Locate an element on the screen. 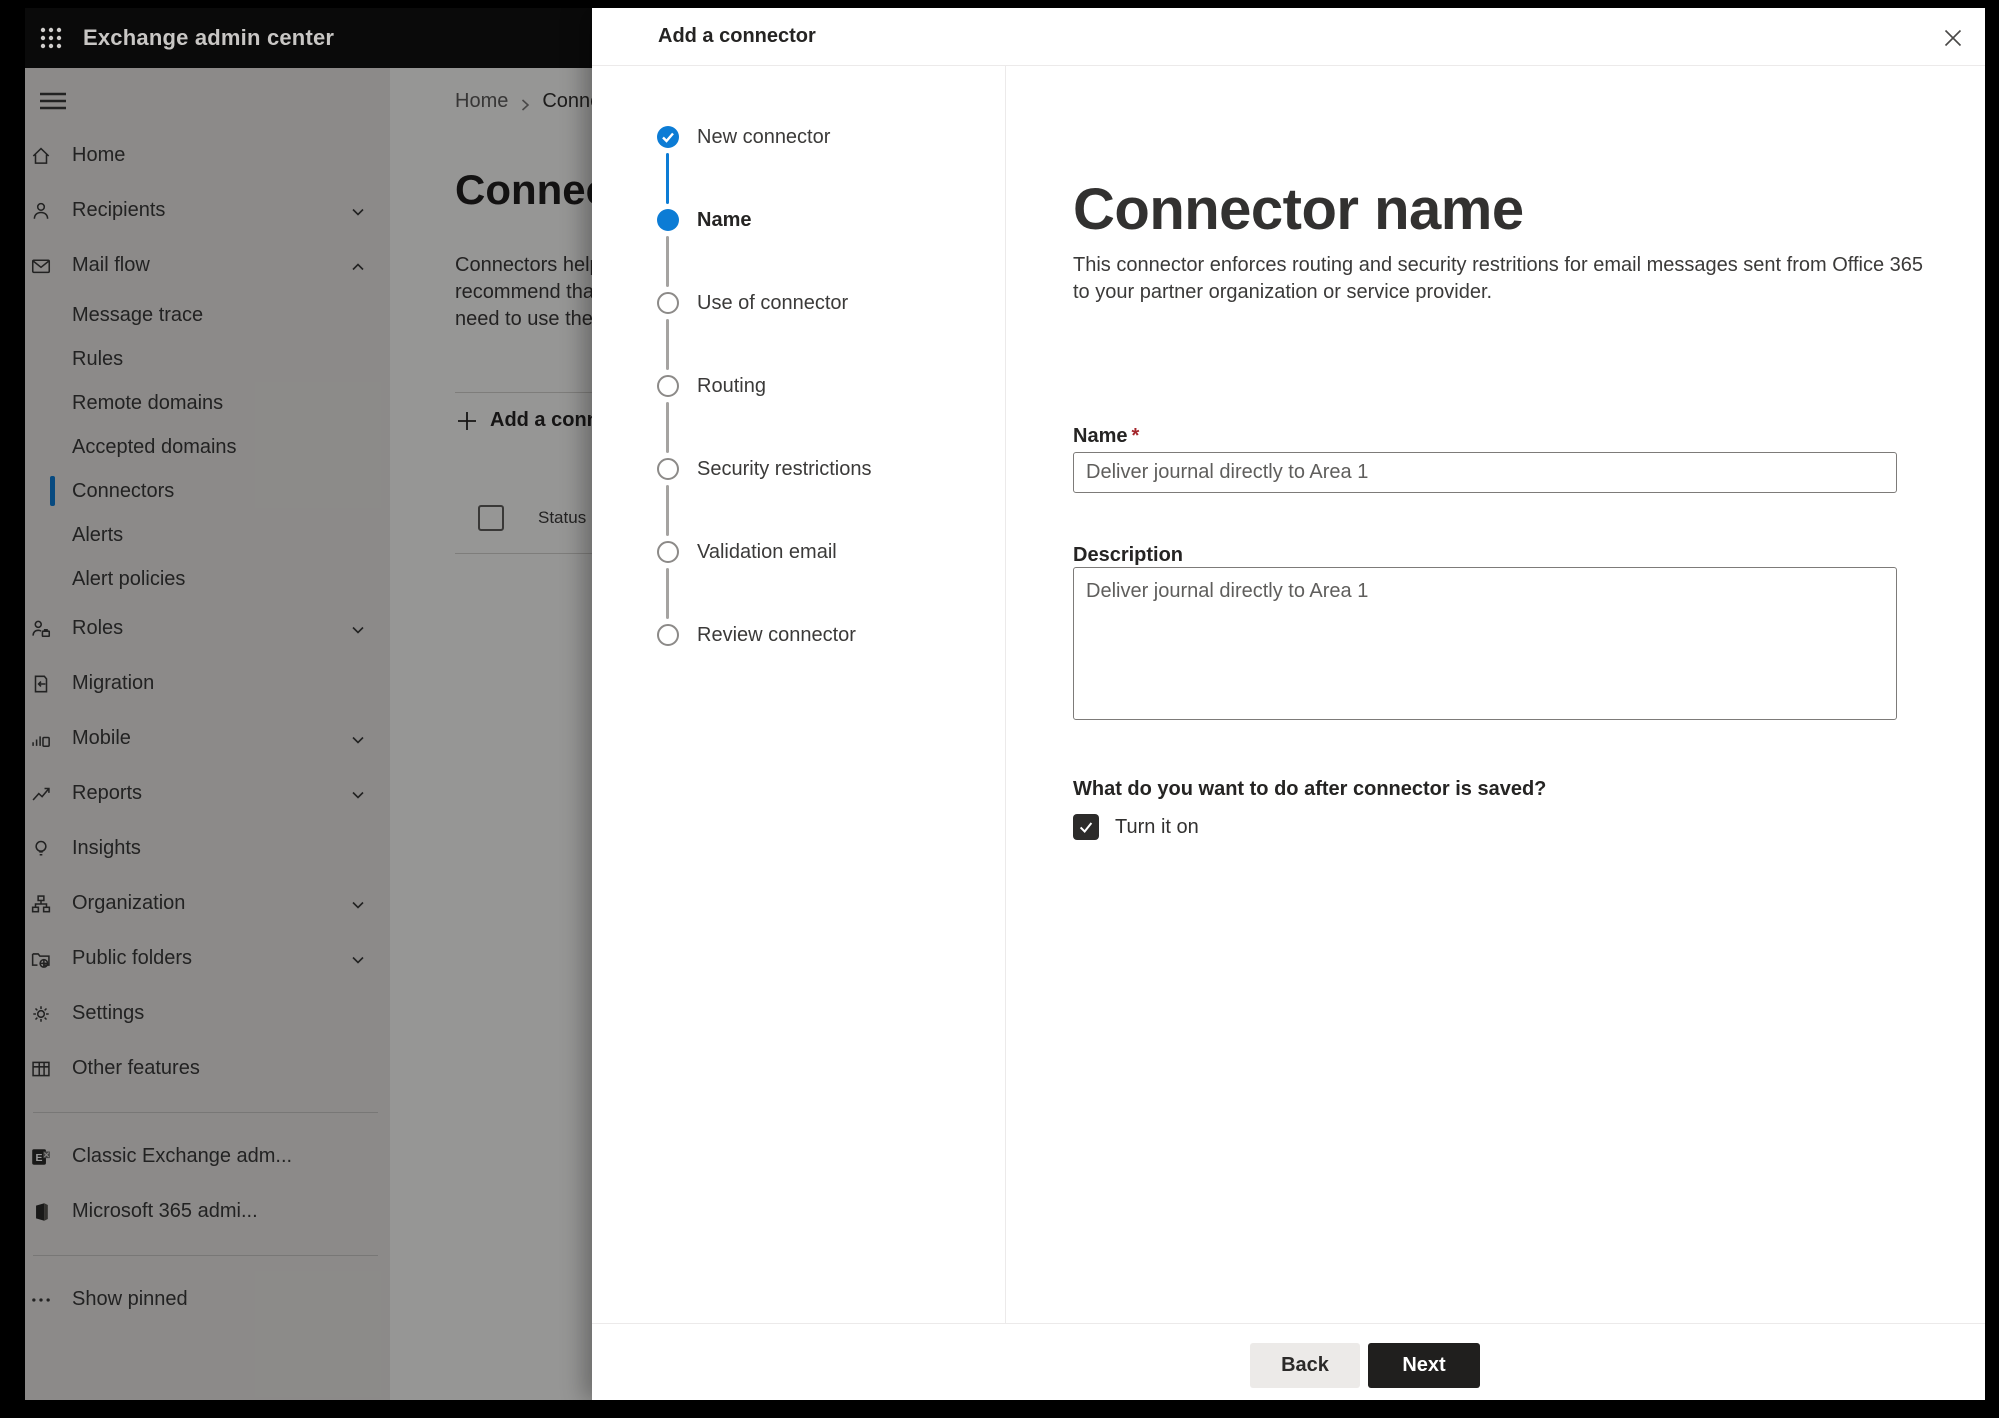 This screenshot has width=1999, height=1418. turn-it-on-label: Turn it on is located at coordinates (1157, 826).